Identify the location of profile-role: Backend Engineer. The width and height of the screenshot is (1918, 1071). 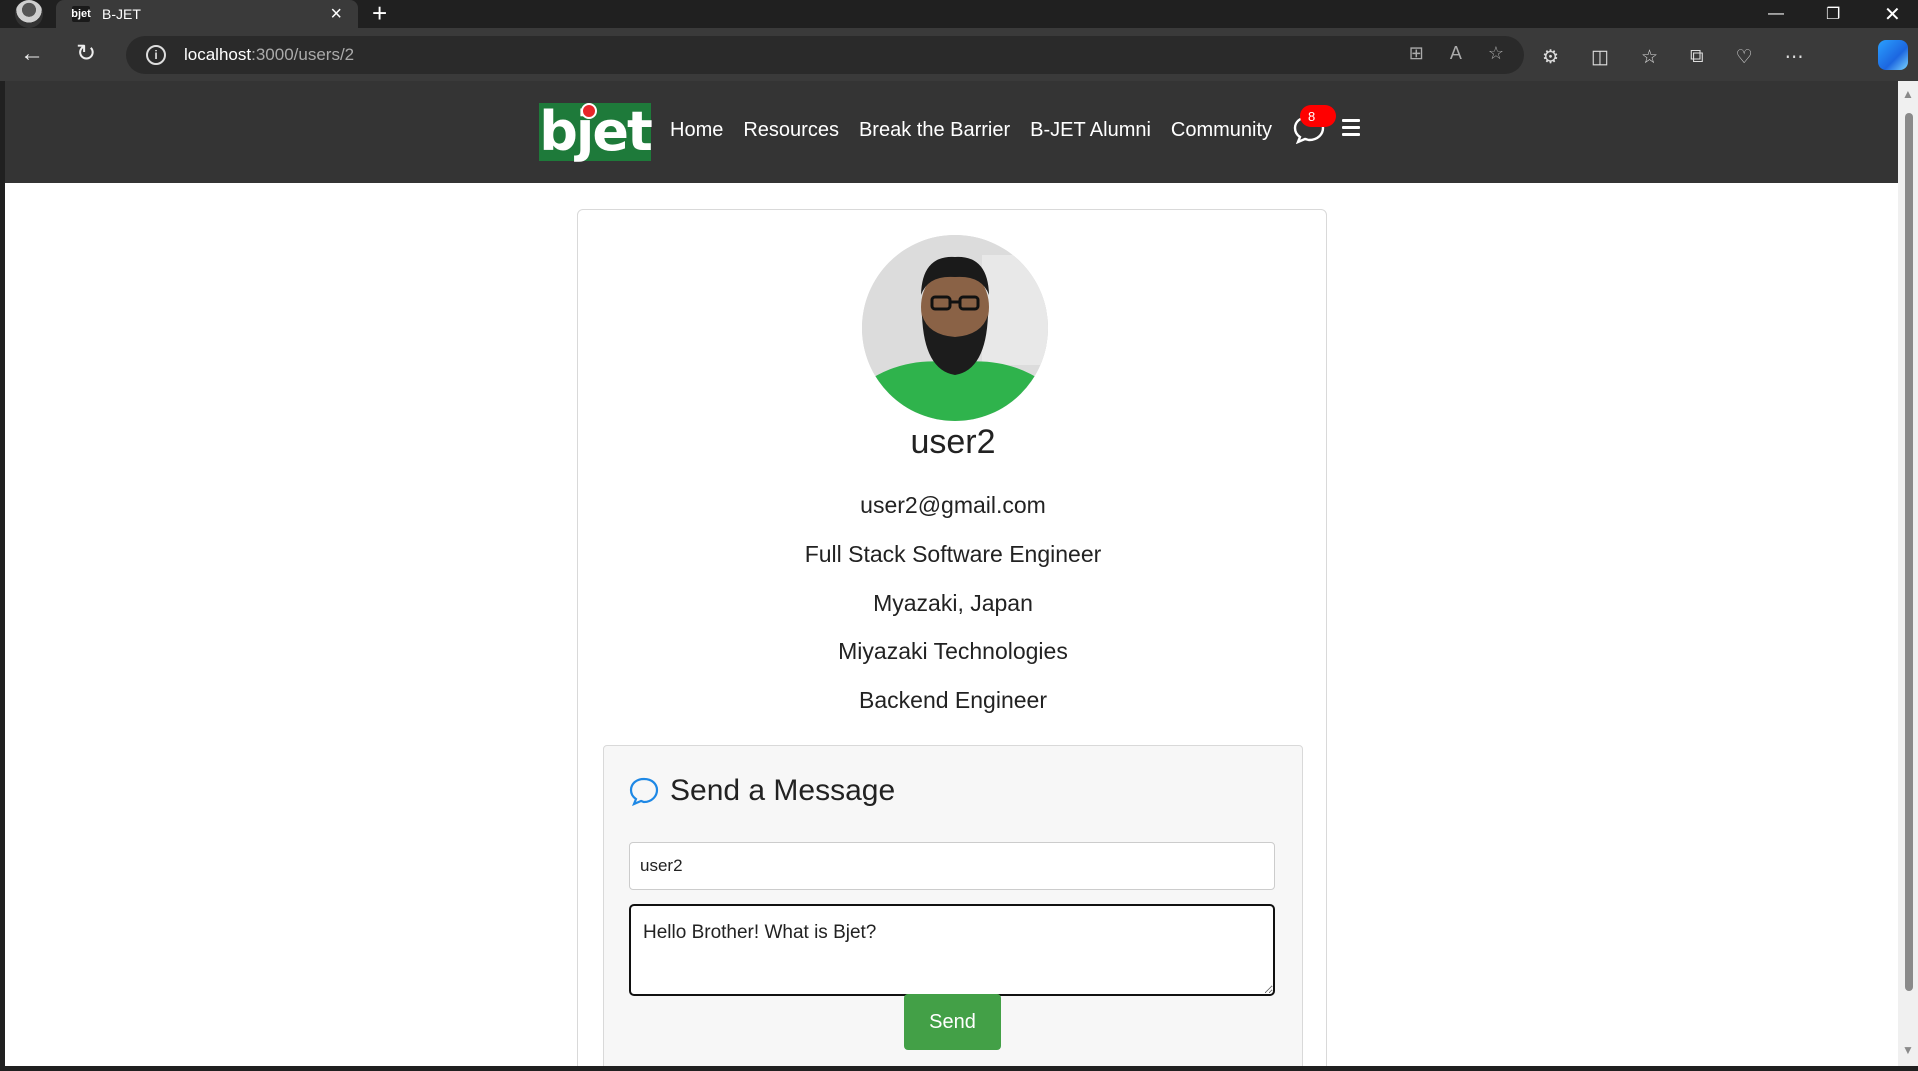
(953, 700).